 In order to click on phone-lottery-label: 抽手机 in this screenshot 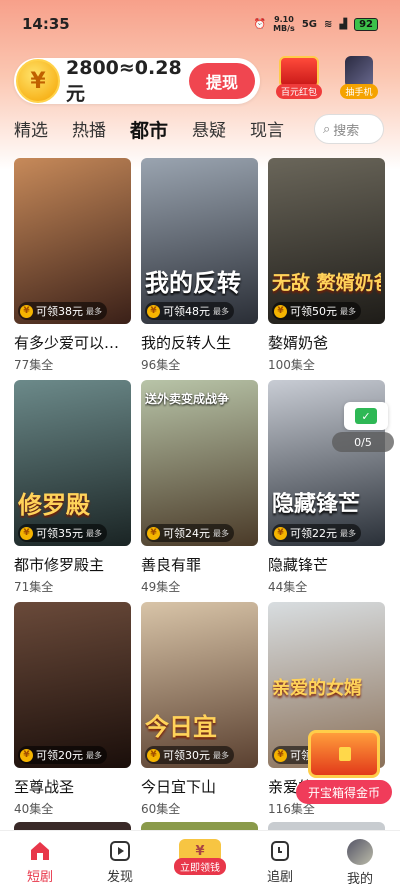, I will do `click(359, 91)`.